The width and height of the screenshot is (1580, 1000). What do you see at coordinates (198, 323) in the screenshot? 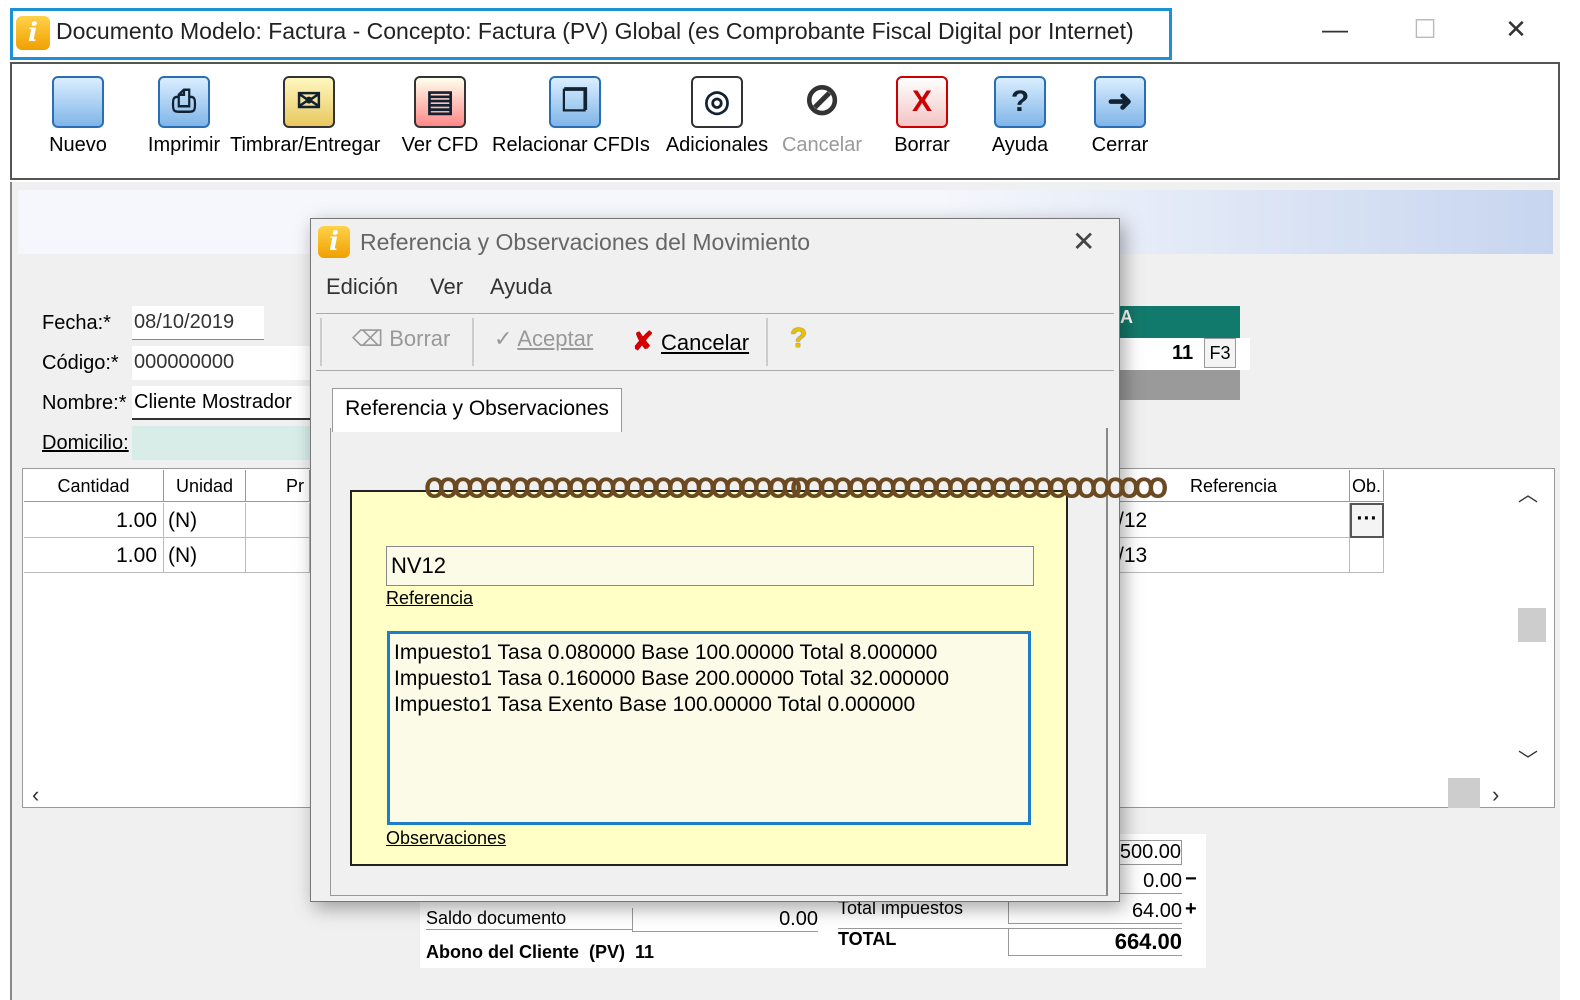
I see `fecha-field: 08/10/2019` at bounding box center [198, 323].